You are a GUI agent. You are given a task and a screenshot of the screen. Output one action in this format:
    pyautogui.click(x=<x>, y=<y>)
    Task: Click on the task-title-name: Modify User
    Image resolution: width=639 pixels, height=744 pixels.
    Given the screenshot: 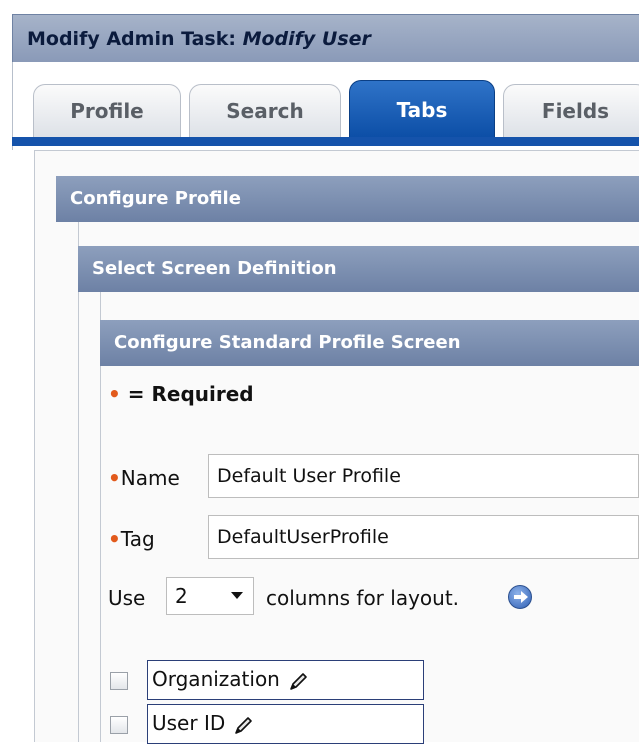 What is the action you would take?
    pyautogui.click(x=306, y=39)
    